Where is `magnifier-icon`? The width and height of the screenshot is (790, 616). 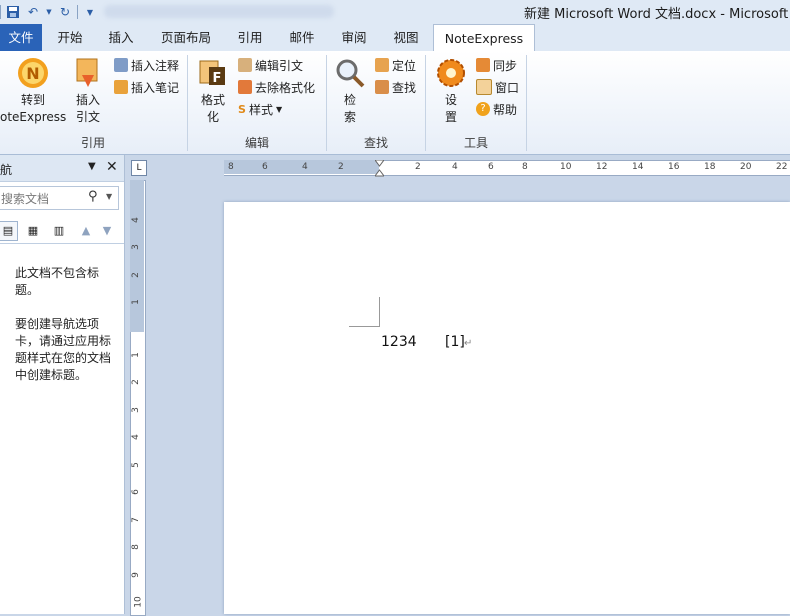 magnifier-icon is located at coordinates (350, 73).